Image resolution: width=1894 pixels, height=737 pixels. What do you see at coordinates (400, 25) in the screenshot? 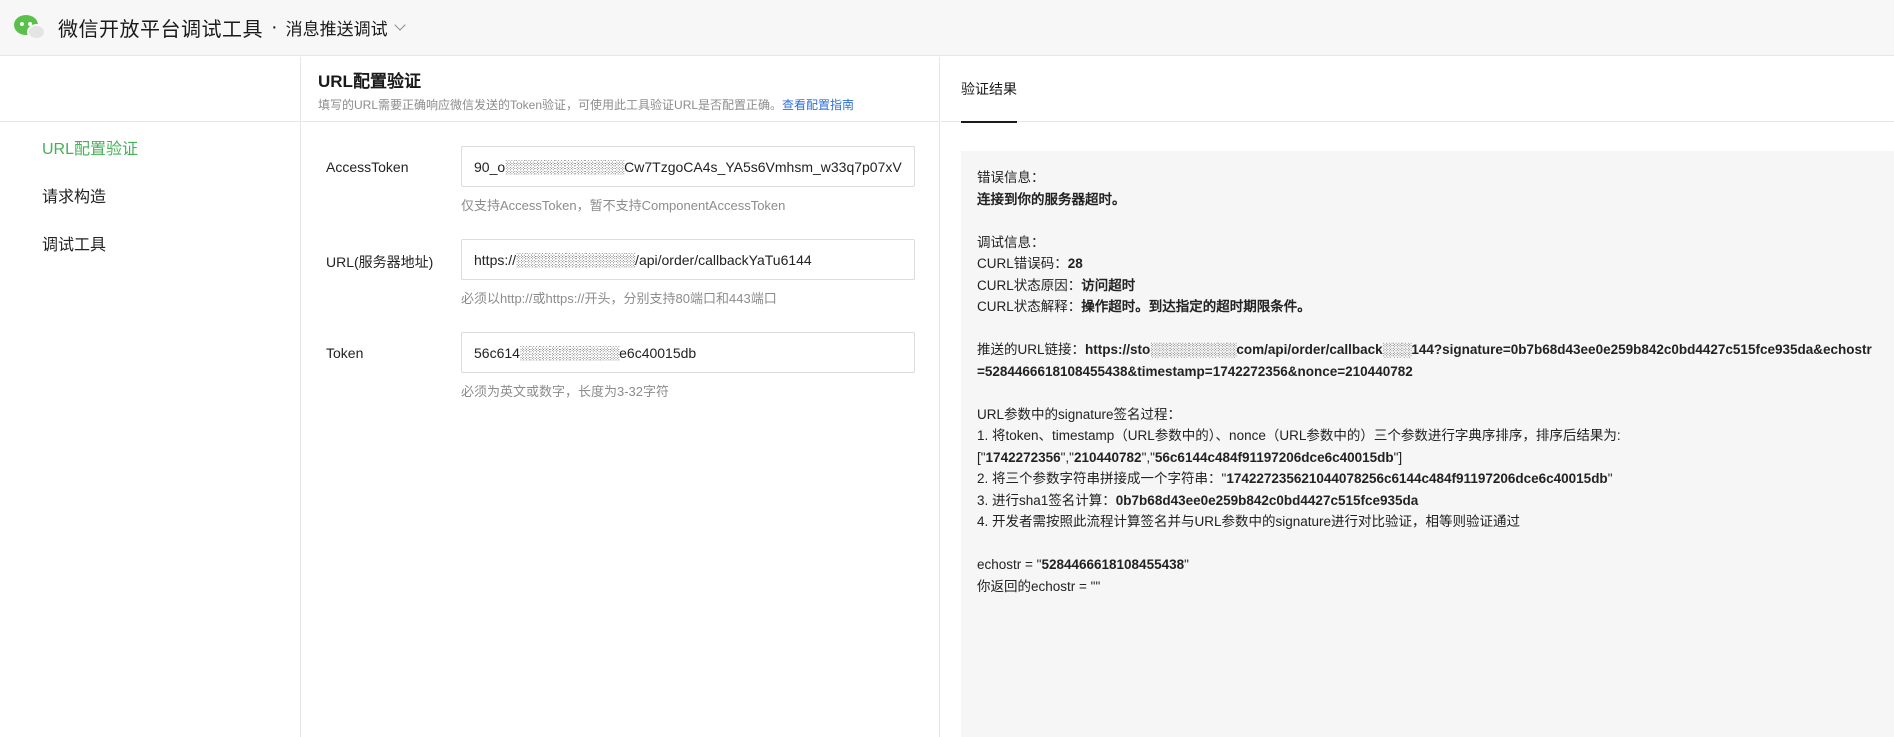
I see `chevron-down-icon` at bounding box center [400, 25].